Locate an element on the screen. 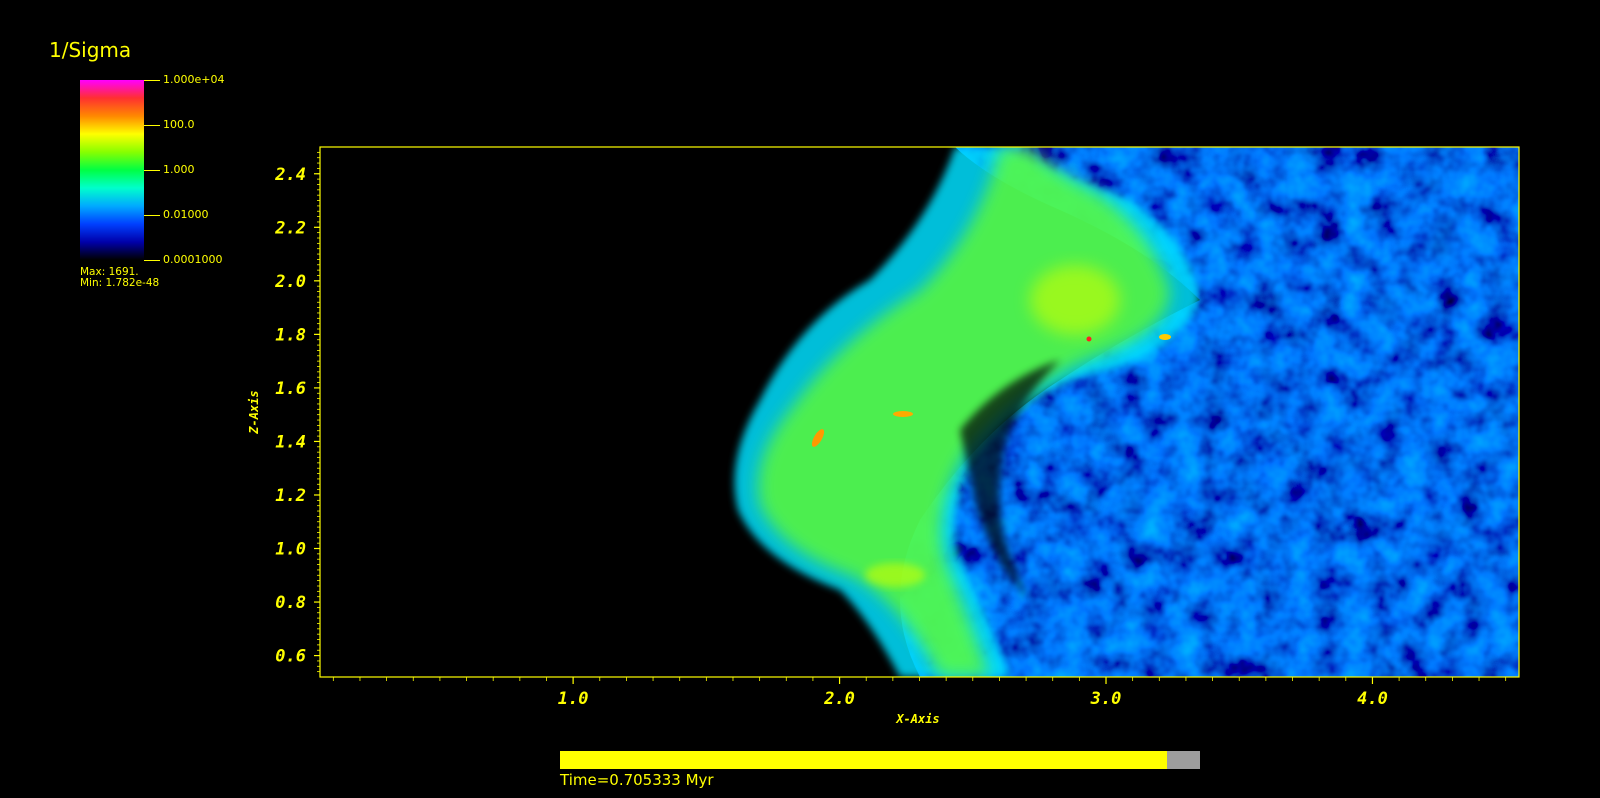  time-progress-bar is located at coordinates (880, 760).